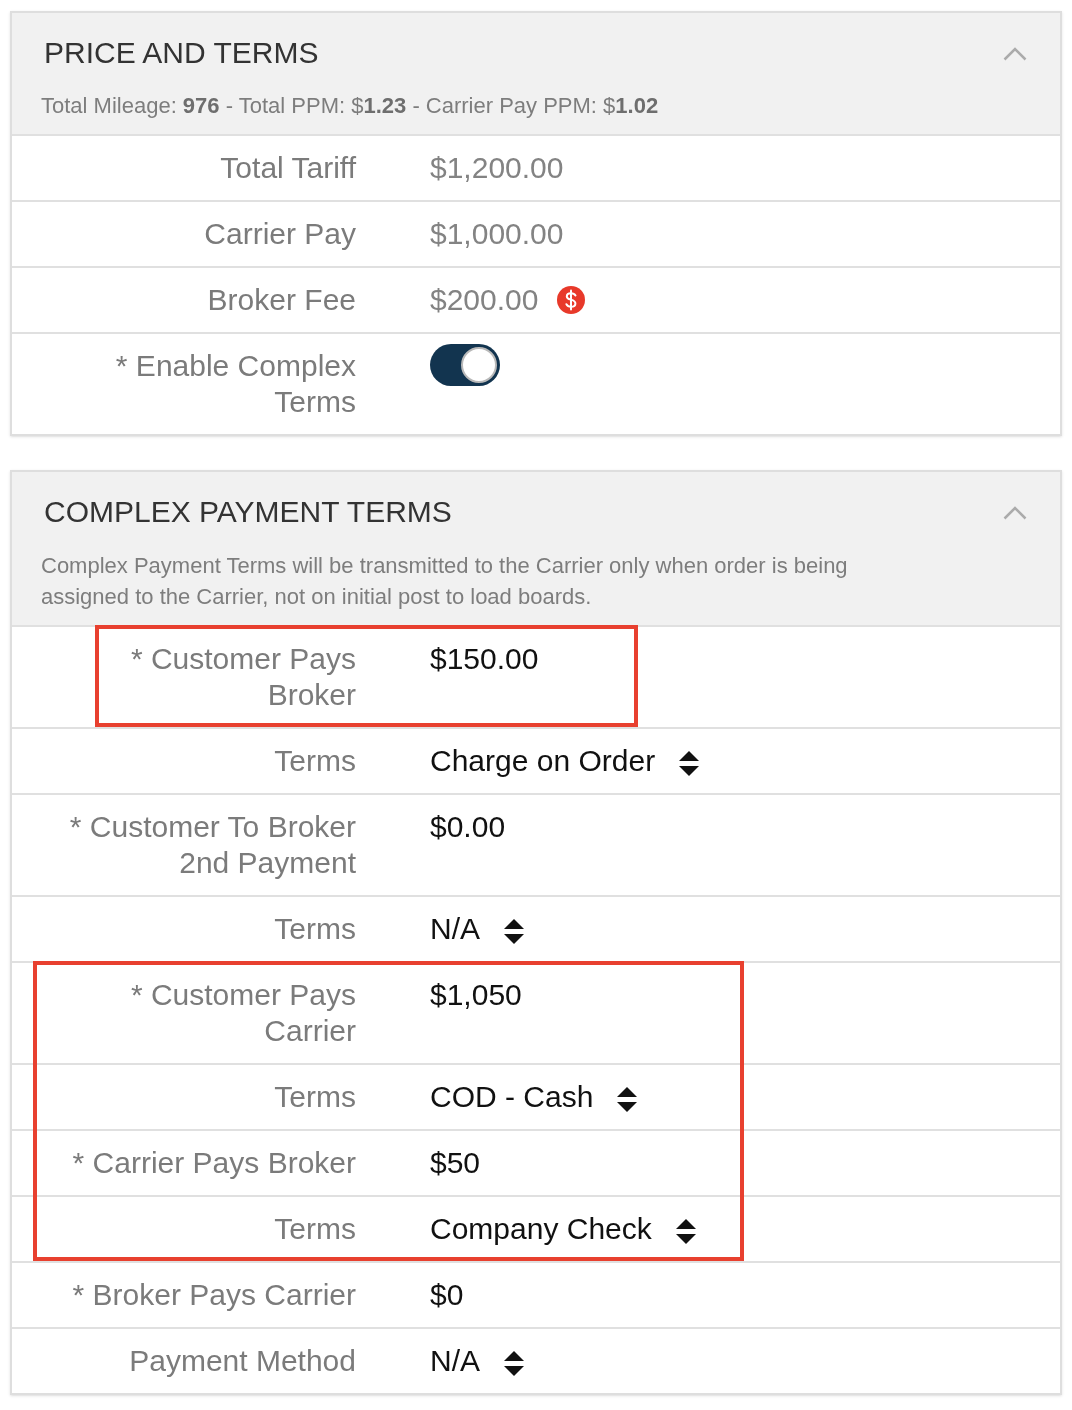 The width and height of the screenshot is (1072, 1410). I want to click on amount-field: $150.00, so click(484, 659).